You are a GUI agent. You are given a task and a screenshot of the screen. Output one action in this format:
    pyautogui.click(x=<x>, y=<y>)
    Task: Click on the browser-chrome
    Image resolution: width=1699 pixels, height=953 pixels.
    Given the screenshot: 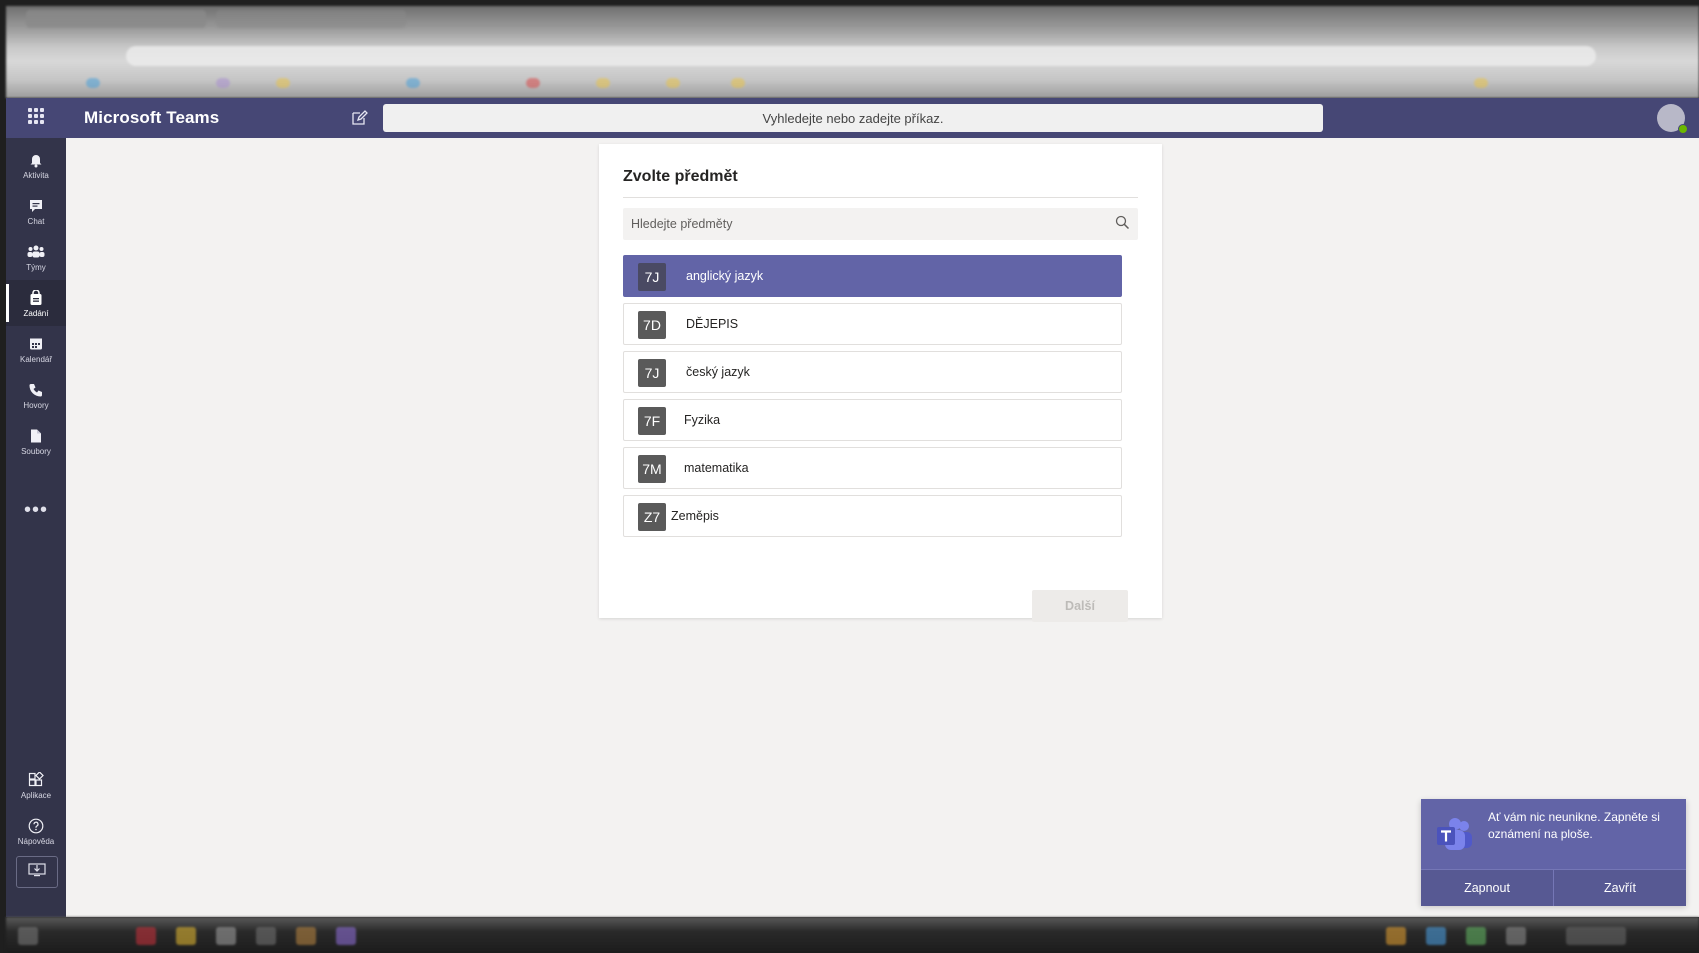 What is the action you would take?
    pyautogui.click(x=852, y=52)
    